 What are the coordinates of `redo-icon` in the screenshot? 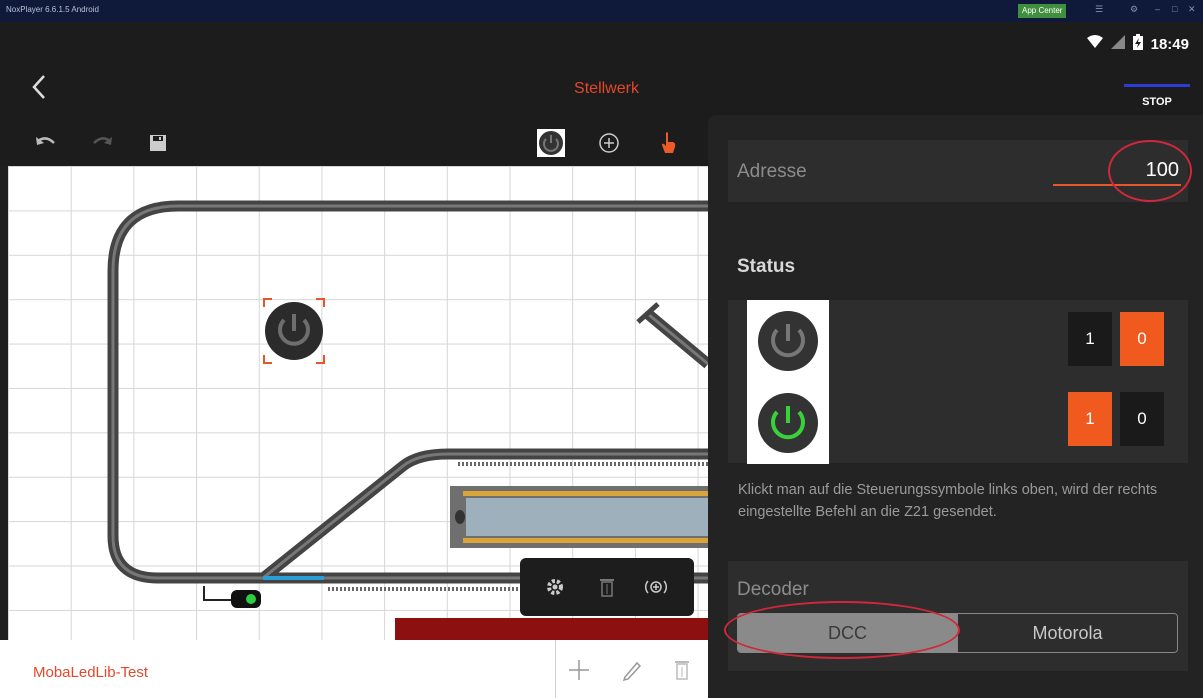 It's located at (103, 143).